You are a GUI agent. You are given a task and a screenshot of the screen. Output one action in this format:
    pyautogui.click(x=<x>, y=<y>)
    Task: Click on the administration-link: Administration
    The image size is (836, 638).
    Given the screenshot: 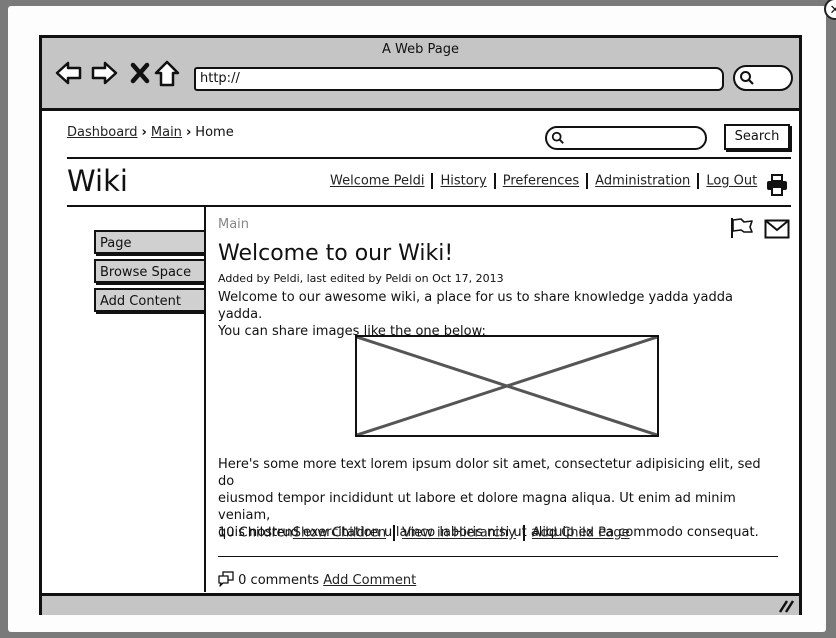 What is the action you would take?
    pyautogui.click(x=642, y=181)
    